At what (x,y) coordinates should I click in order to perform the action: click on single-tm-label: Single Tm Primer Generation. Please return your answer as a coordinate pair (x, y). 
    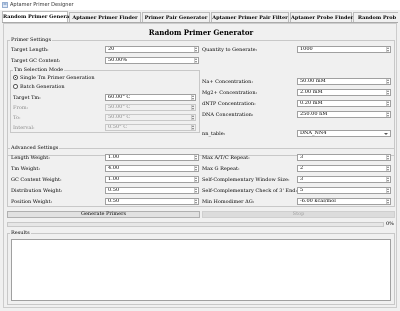
    Looking at the image, I should click on (57, 78).